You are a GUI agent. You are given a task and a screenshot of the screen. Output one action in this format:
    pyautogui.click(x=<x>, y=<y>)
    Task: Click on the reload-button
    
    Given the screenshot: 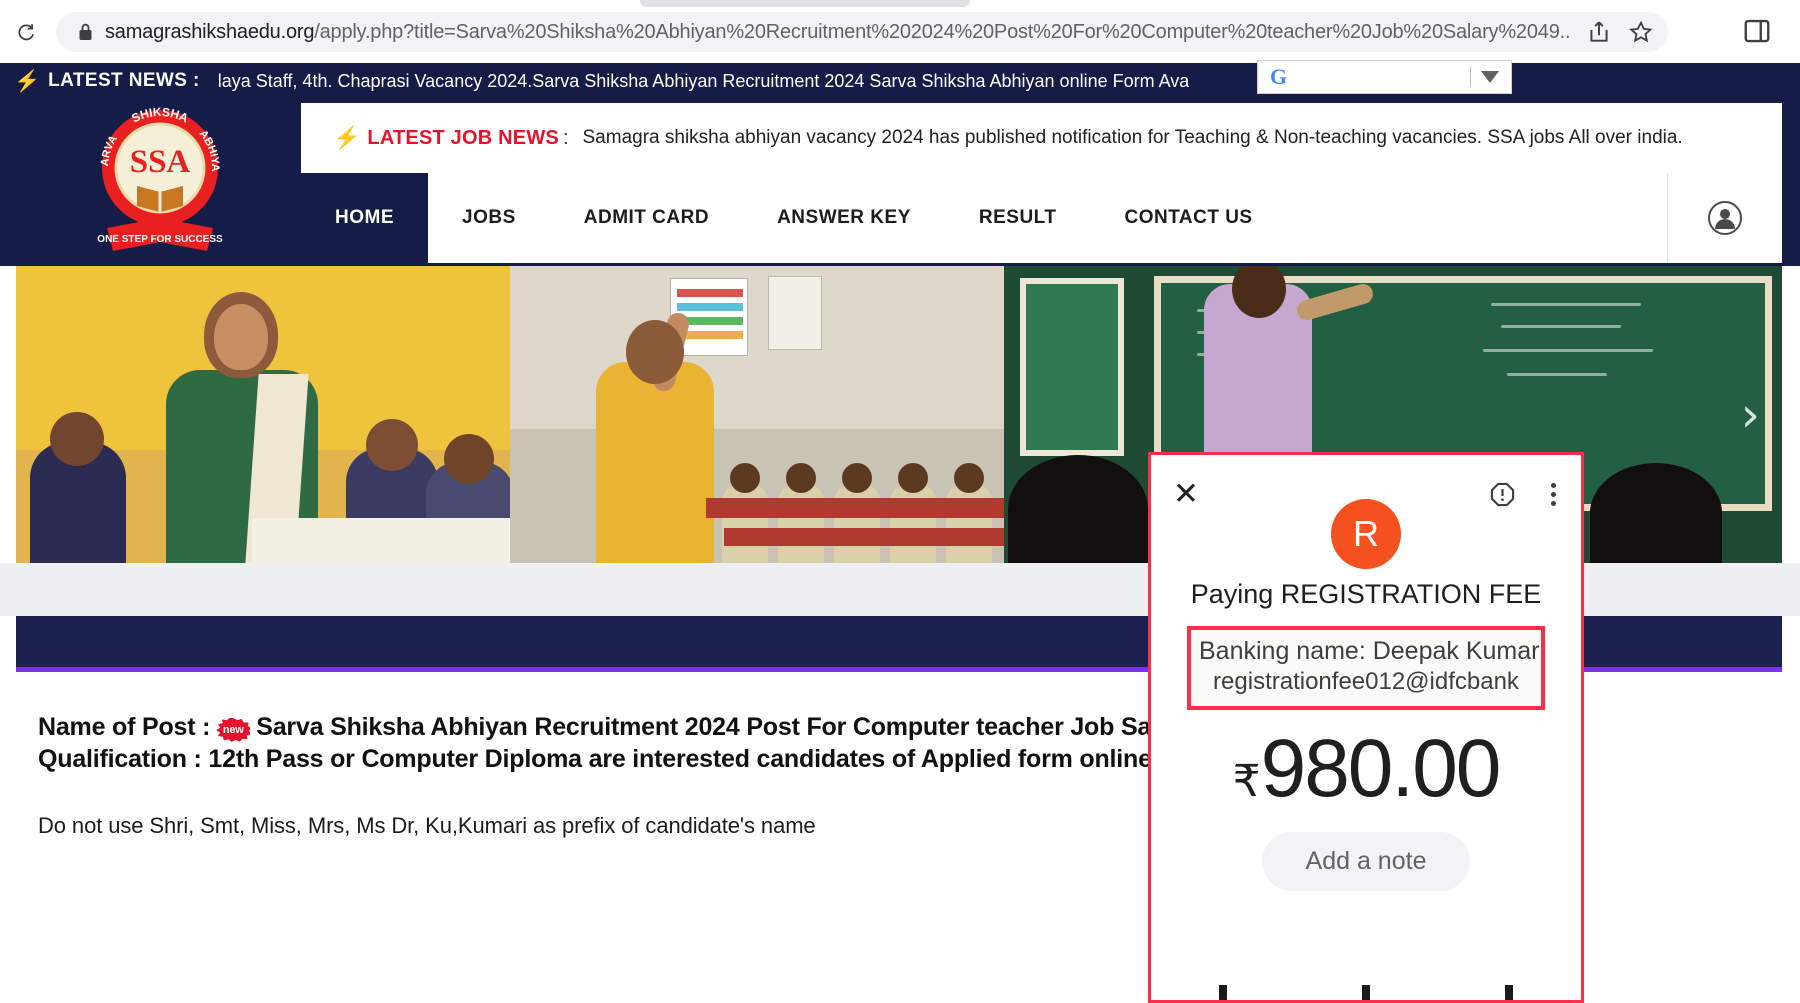 What is the action you would take?
    pyautogui.click(x=26, y=32)
    